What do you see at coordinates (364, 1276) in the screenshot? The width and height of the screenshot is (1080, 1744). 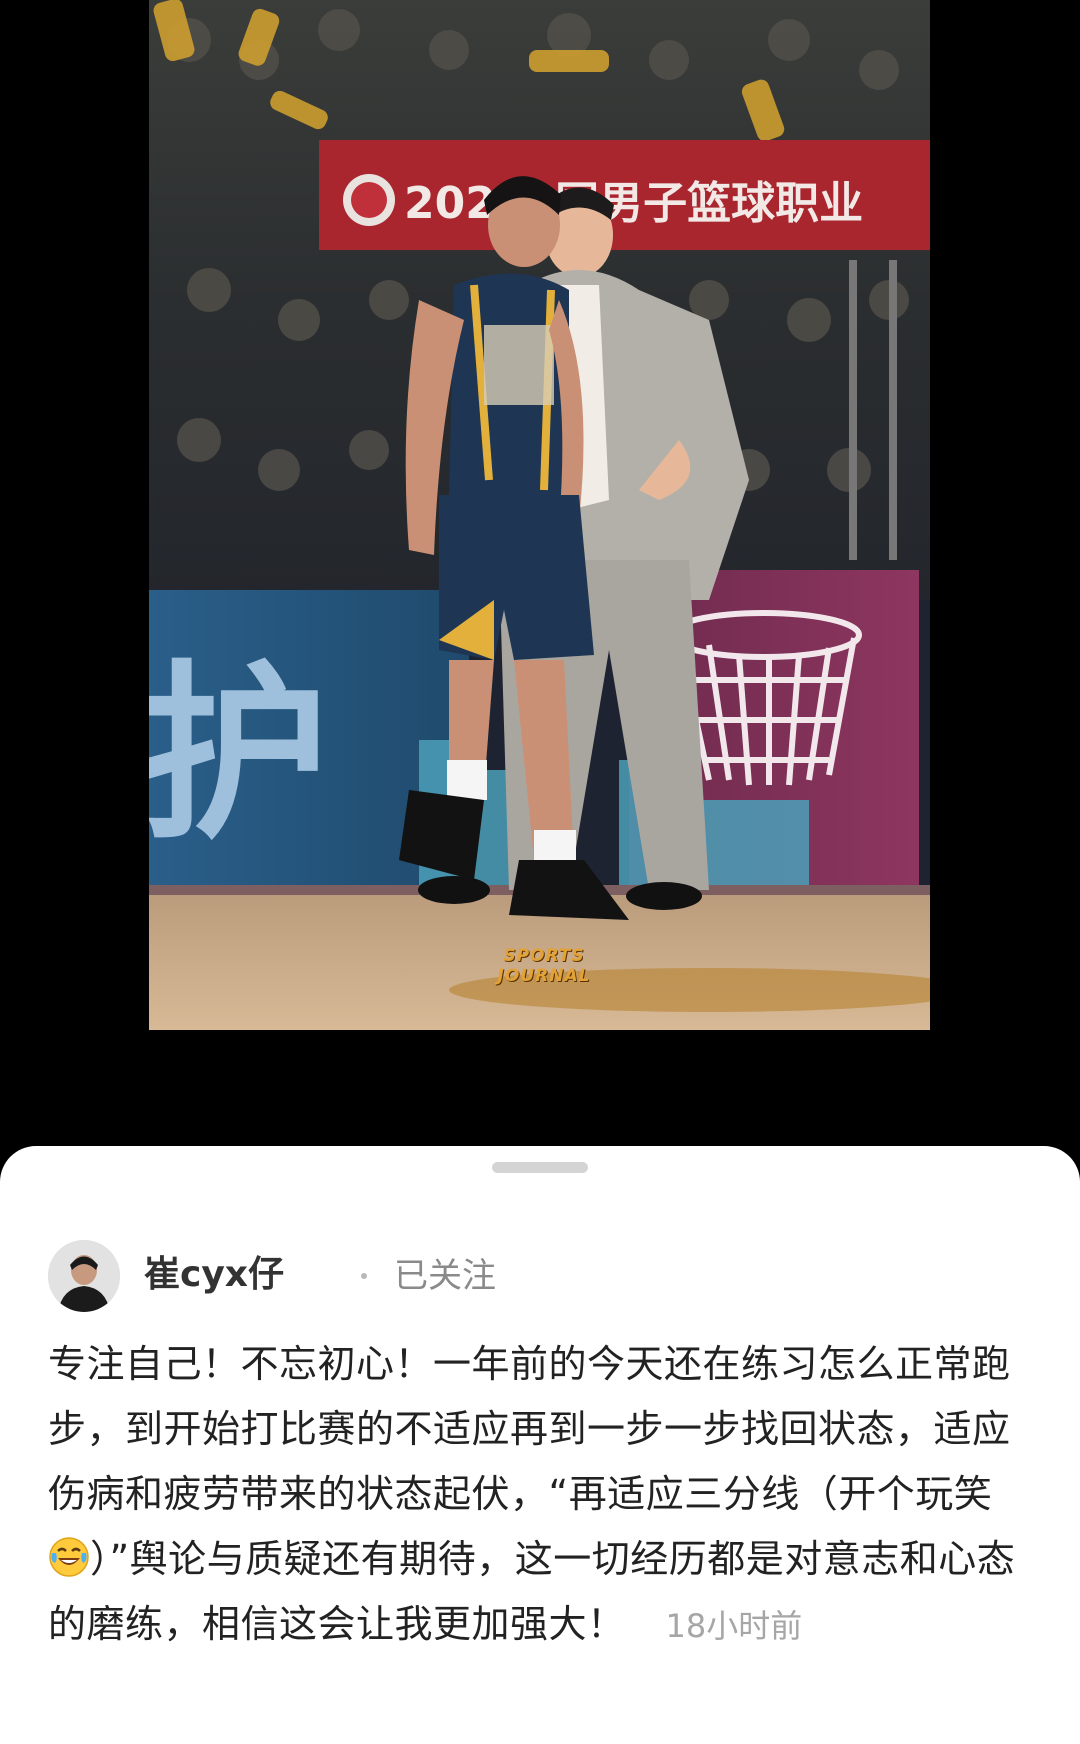 I see `separator-dot` at bounding box center [364, 1276].